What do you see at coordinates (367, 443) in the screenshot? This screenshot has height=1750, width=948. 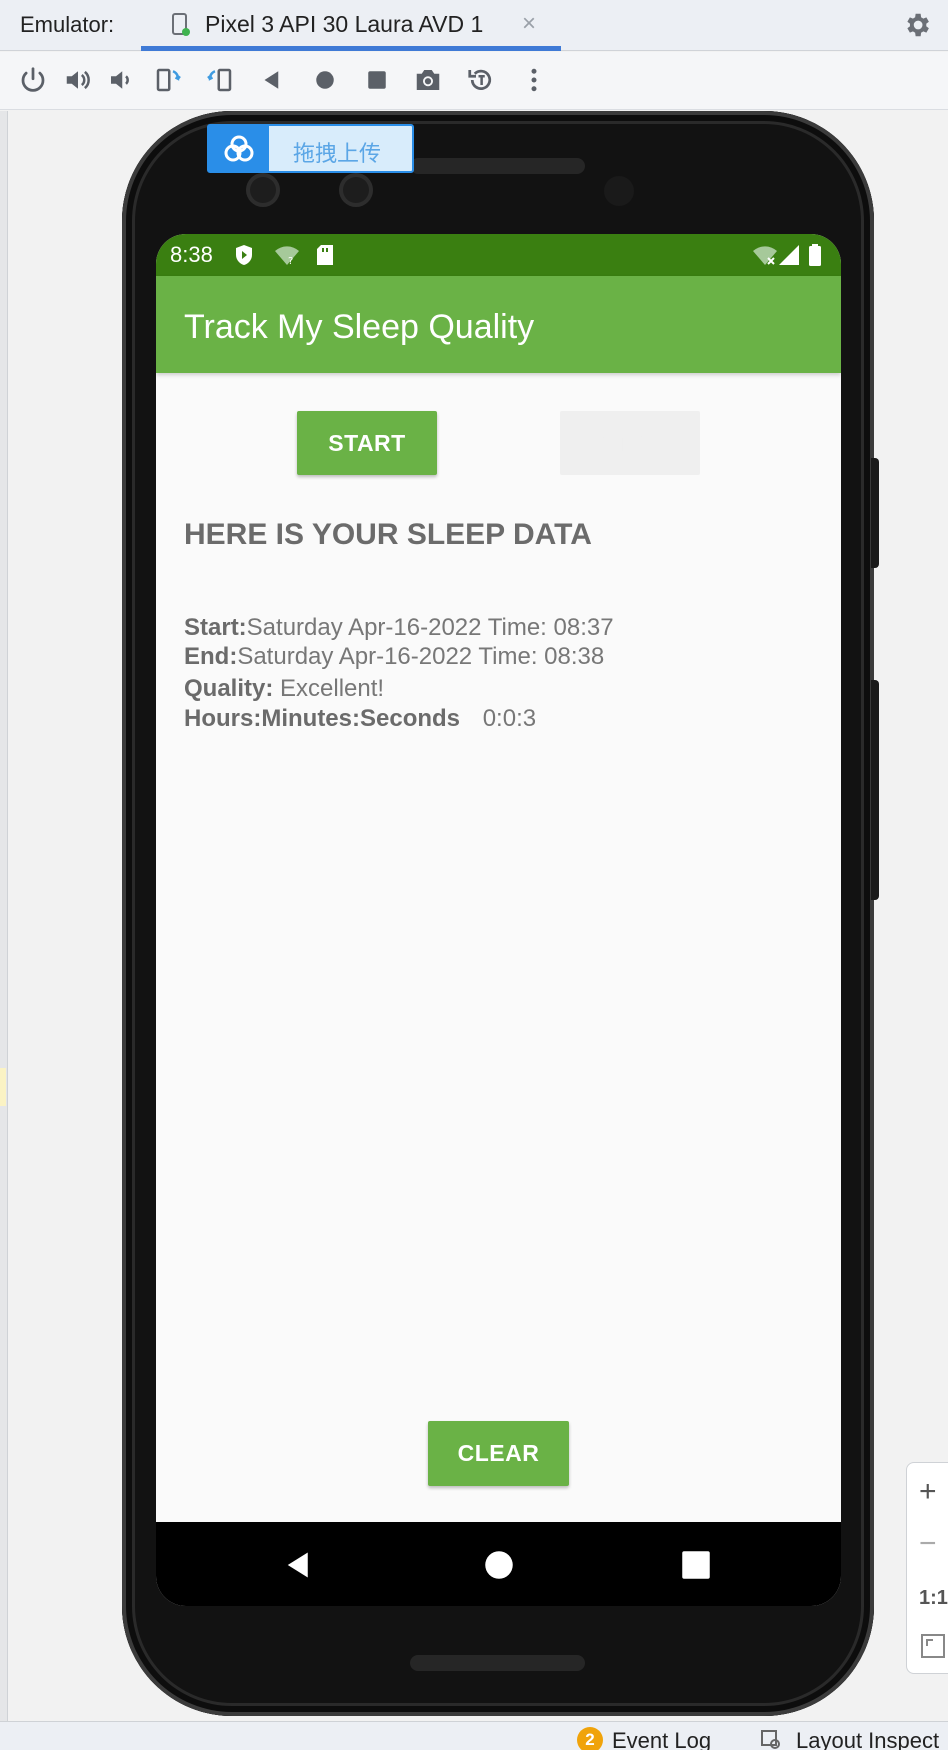 I see `start-button: START` at bounding box center [367, 443].